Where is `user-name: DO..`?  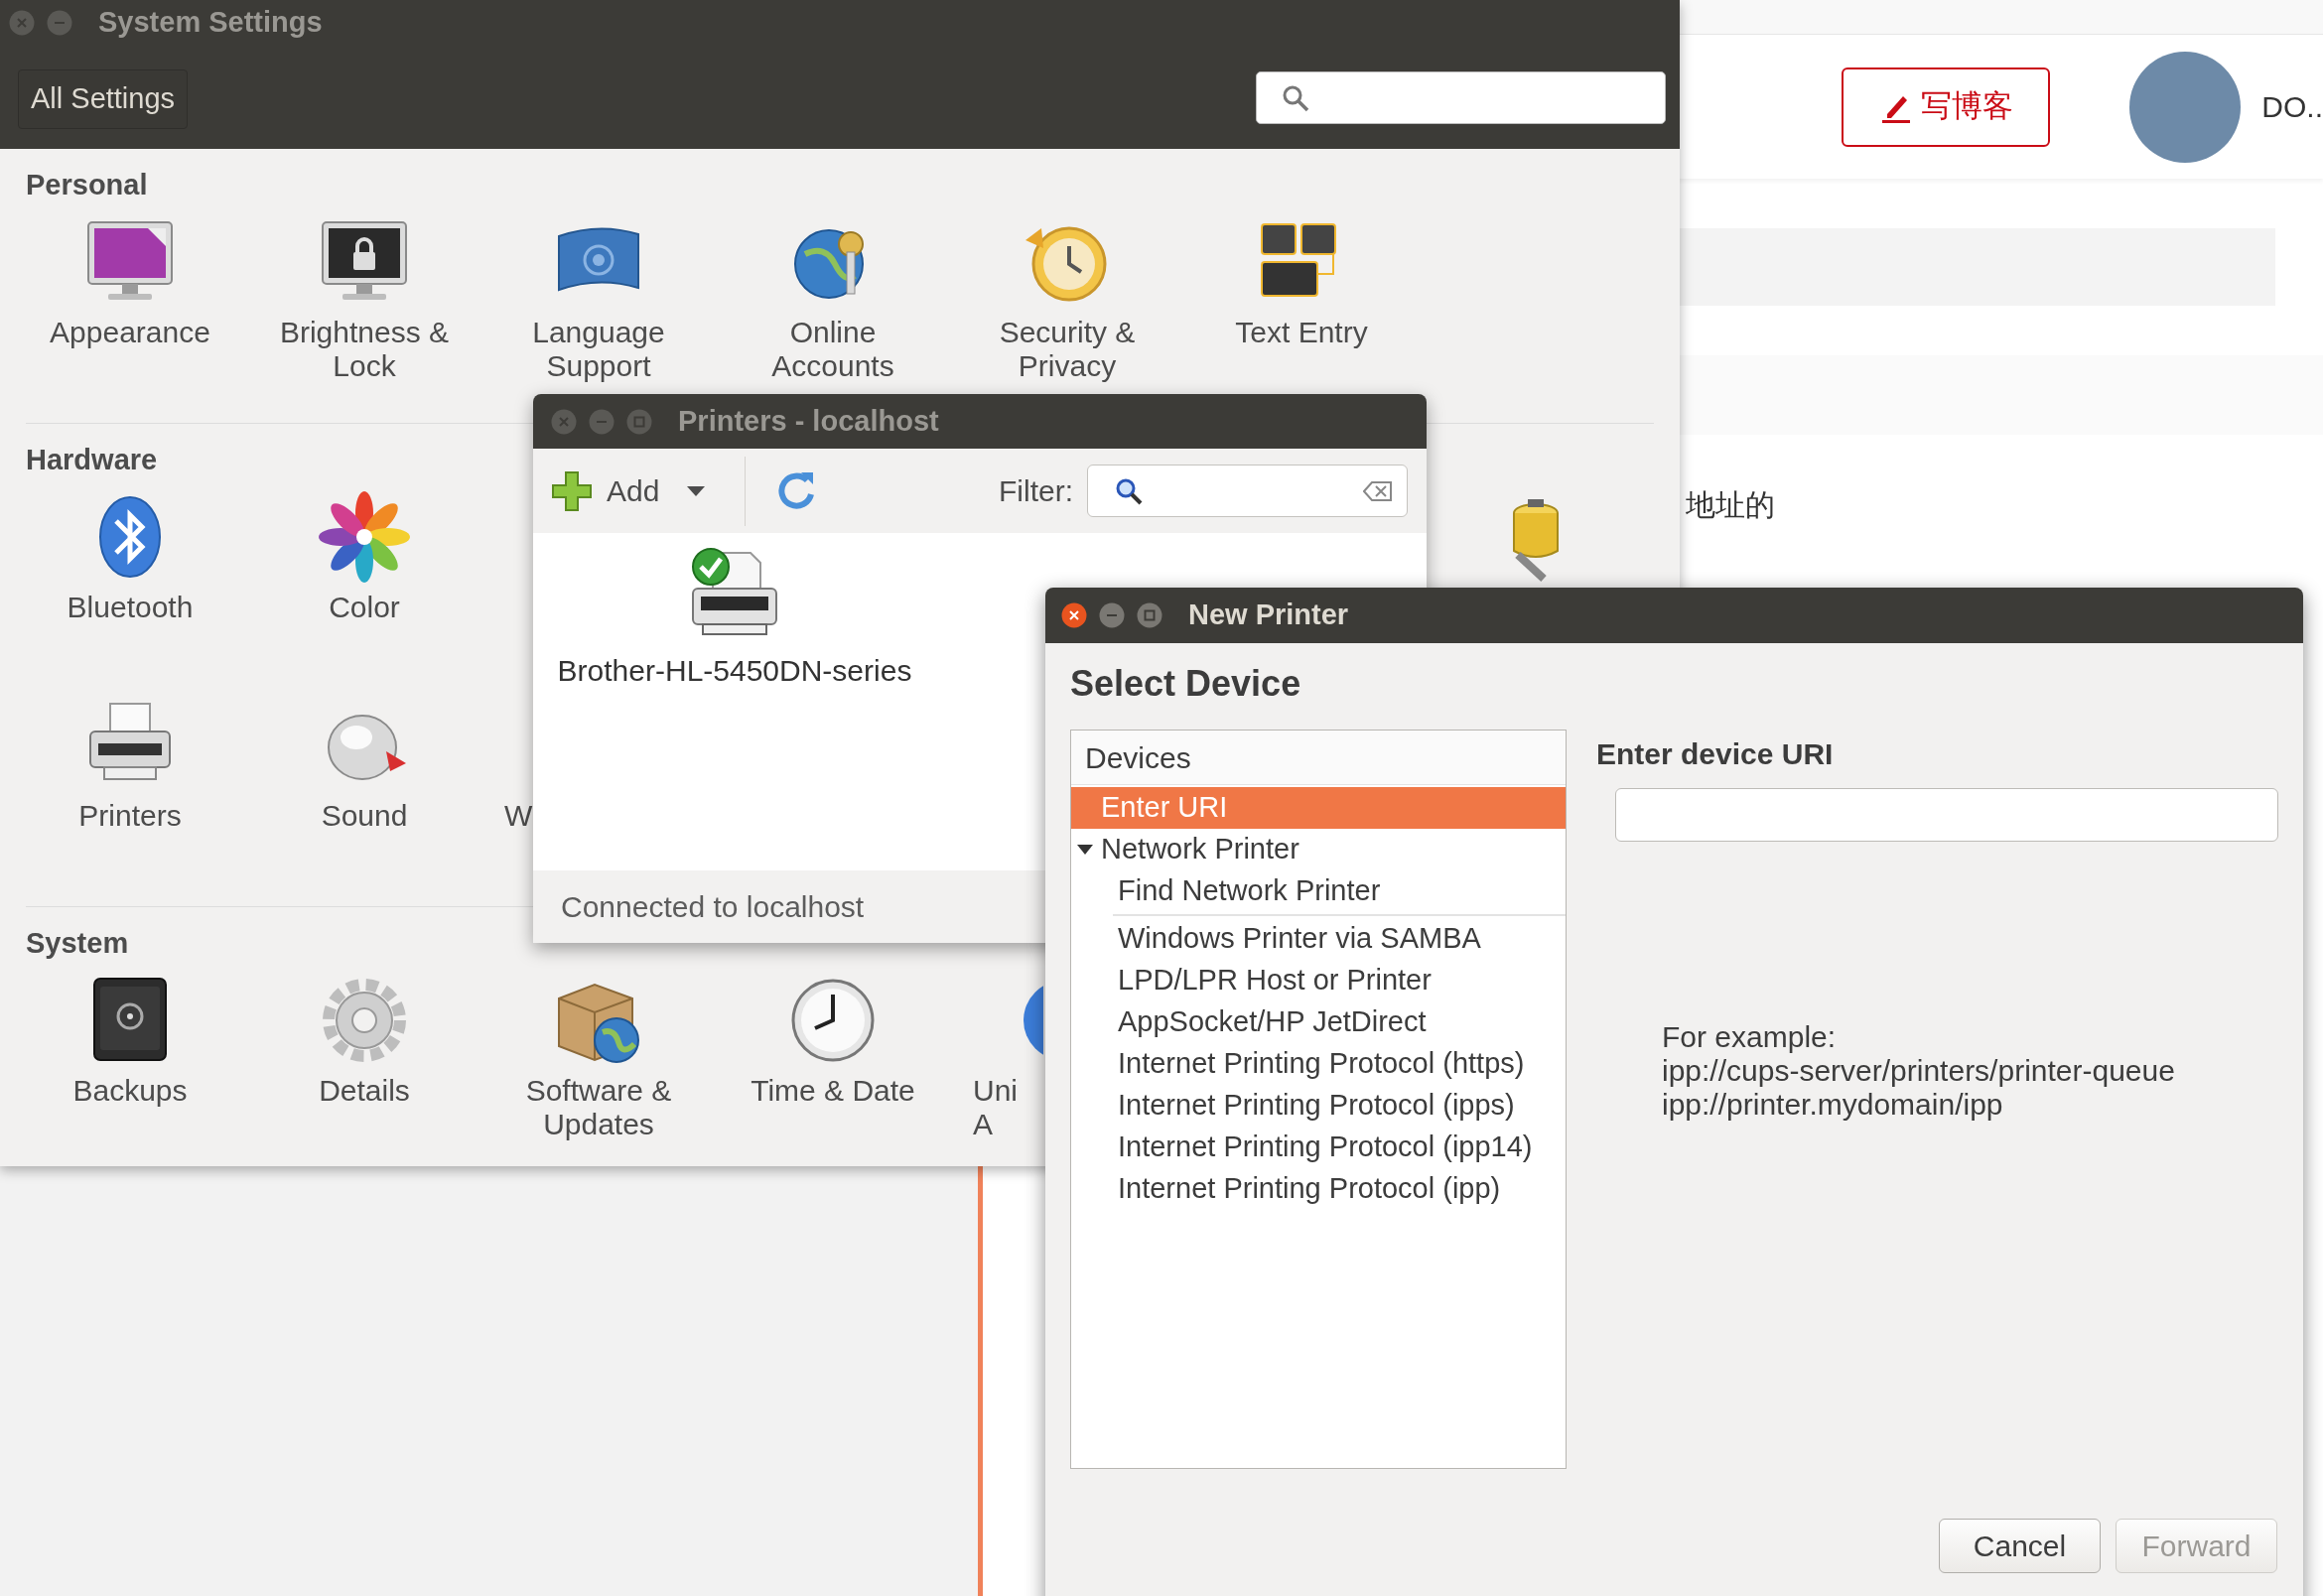 user-name: DO.. is located at coordinates (2292, 106).